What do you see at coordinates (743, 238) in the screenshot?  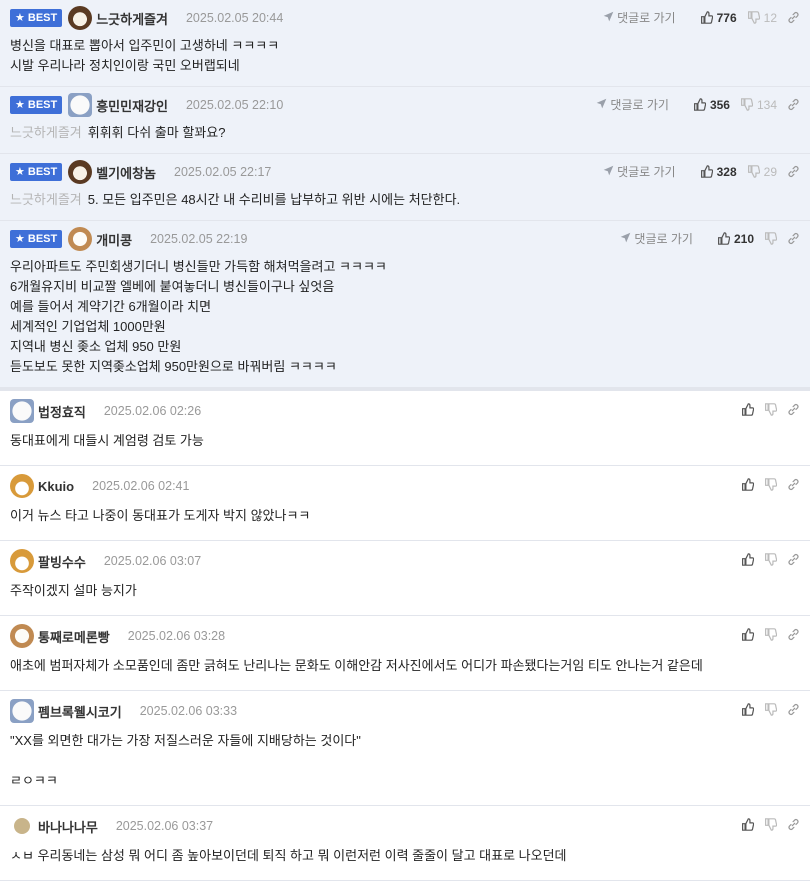 I see `upvote-count: 210` at bounding box center [743, 238].